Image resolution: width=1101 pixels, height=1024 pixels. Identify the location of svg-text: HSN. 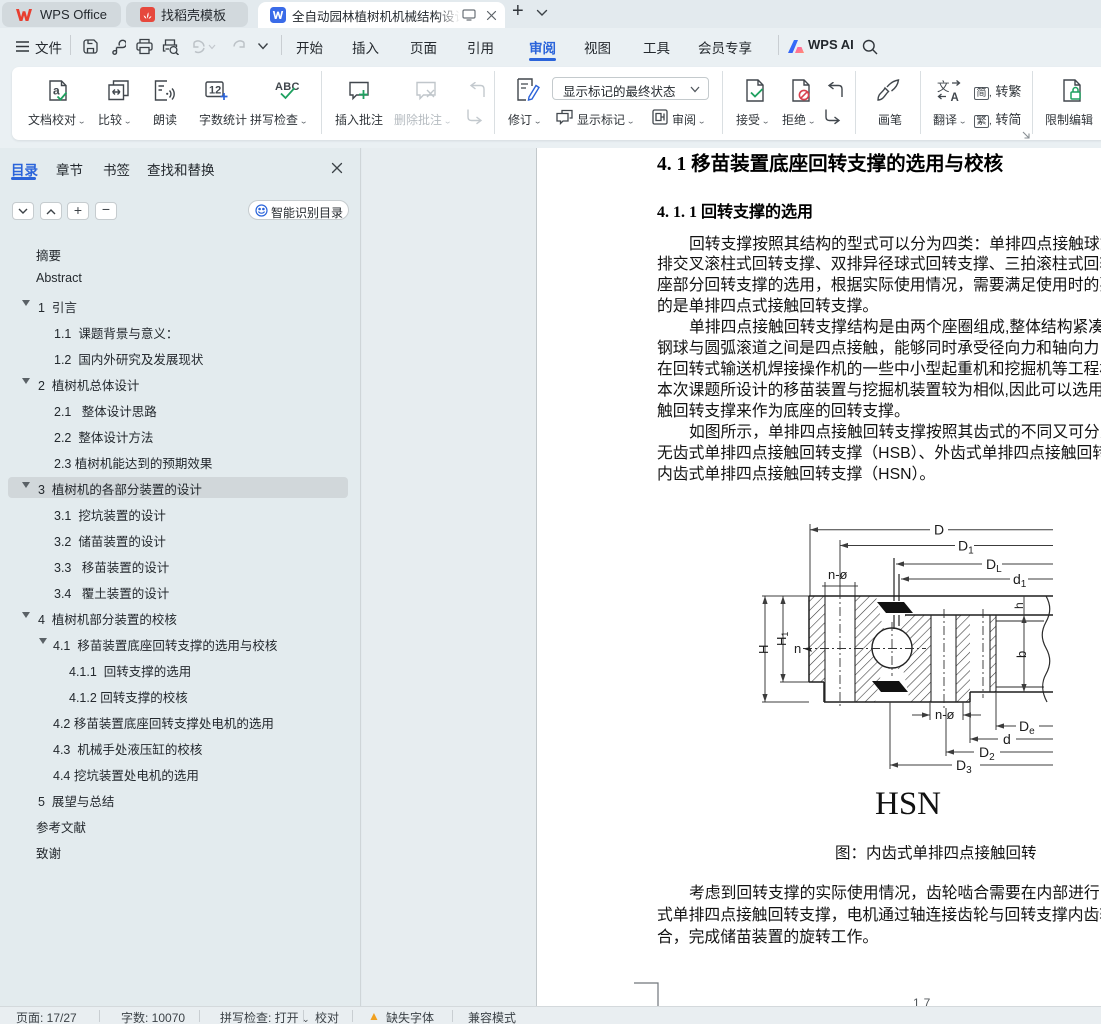
(908, 804).